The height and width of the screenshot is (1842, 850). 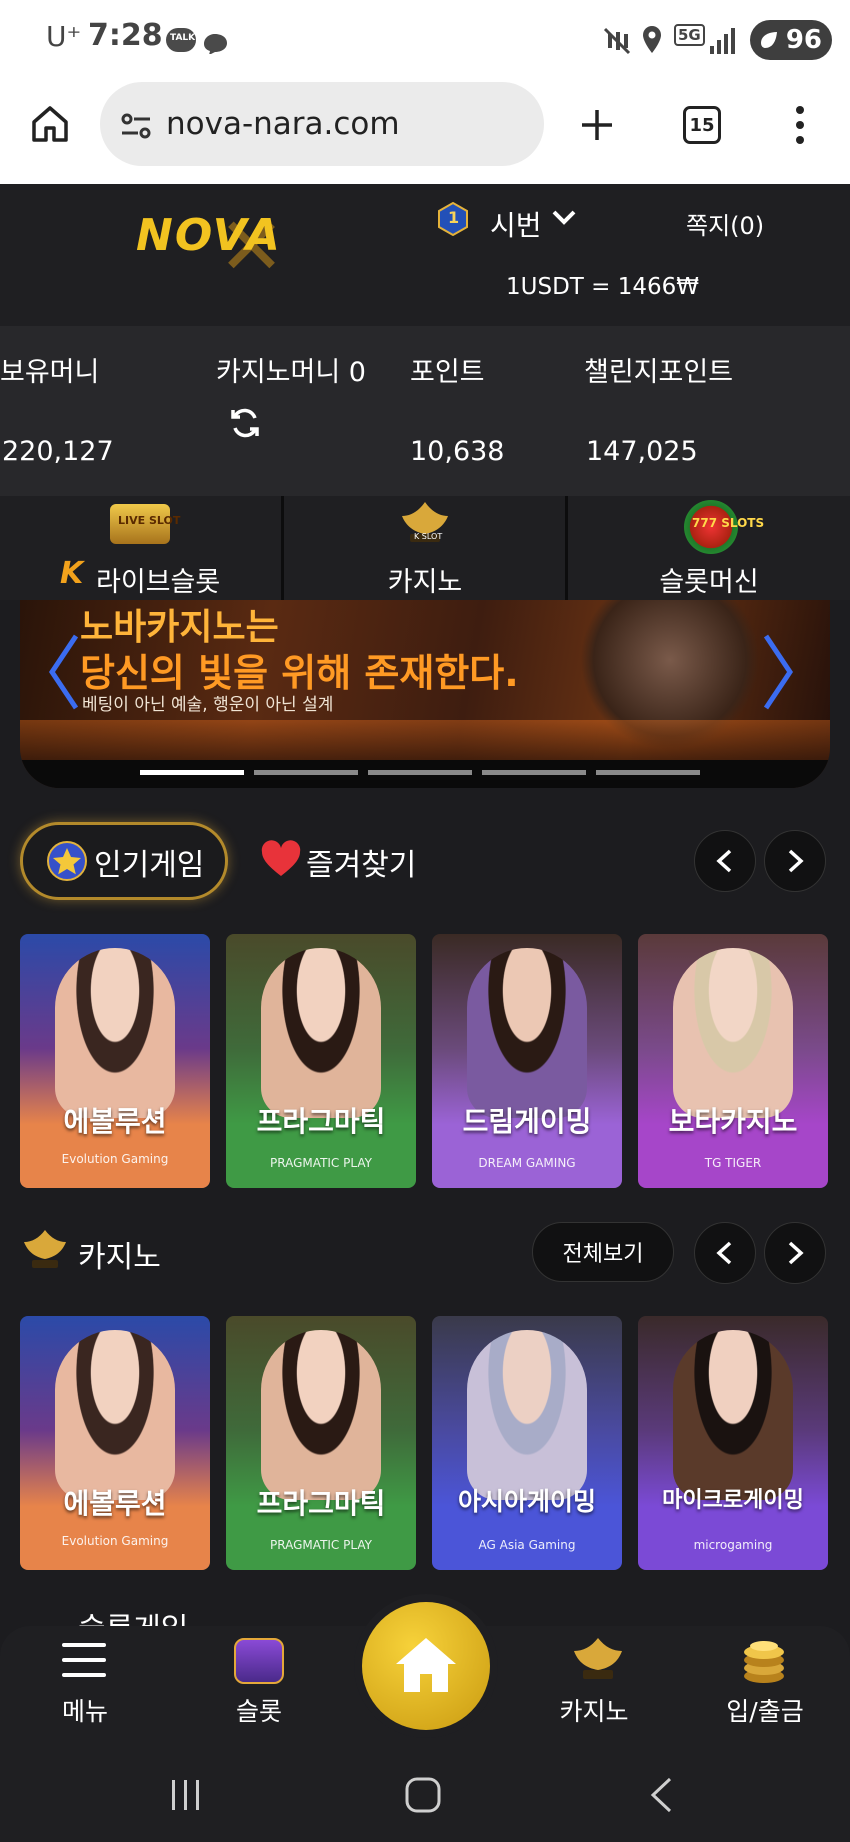 I want to click on tab-popular-label: 인기게임, so click(x=149, y=865).